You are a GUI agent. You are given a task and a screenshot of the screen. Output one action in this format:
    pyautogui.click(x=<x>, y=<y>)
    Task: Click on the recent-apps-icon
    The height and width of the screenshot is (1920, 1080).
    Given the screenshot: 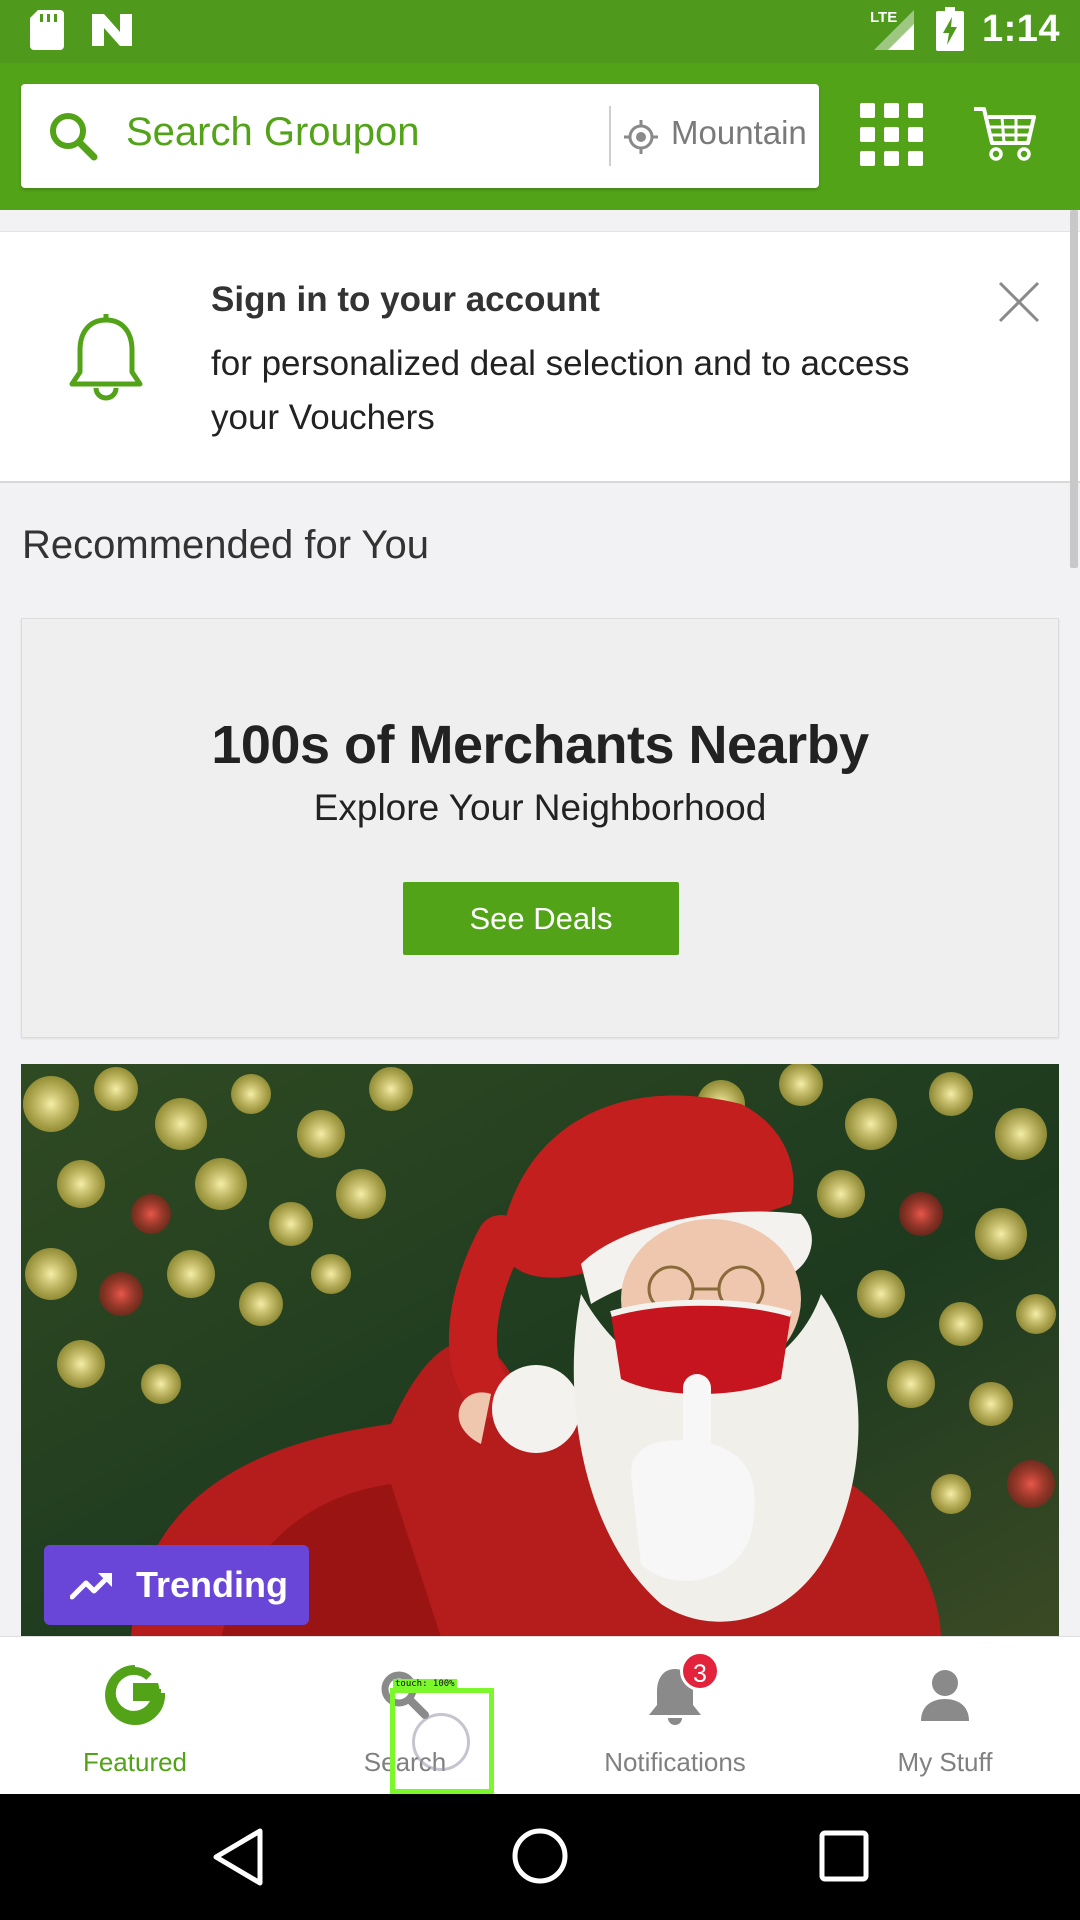 What is the action you would take?
    pyautogui.click(x=844, y=1856)
    